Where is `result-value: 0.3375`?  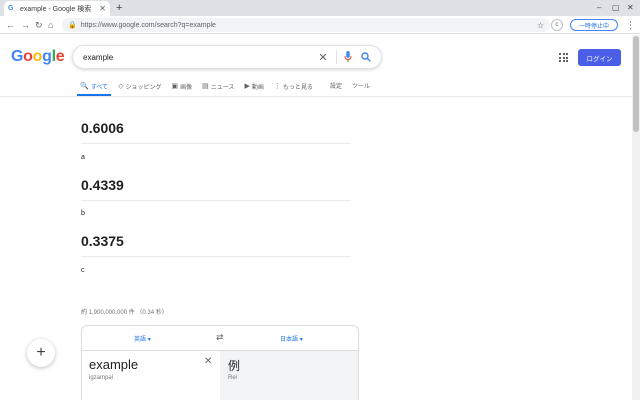
result-value: 0.3375 is located at coordinates (102, 241).